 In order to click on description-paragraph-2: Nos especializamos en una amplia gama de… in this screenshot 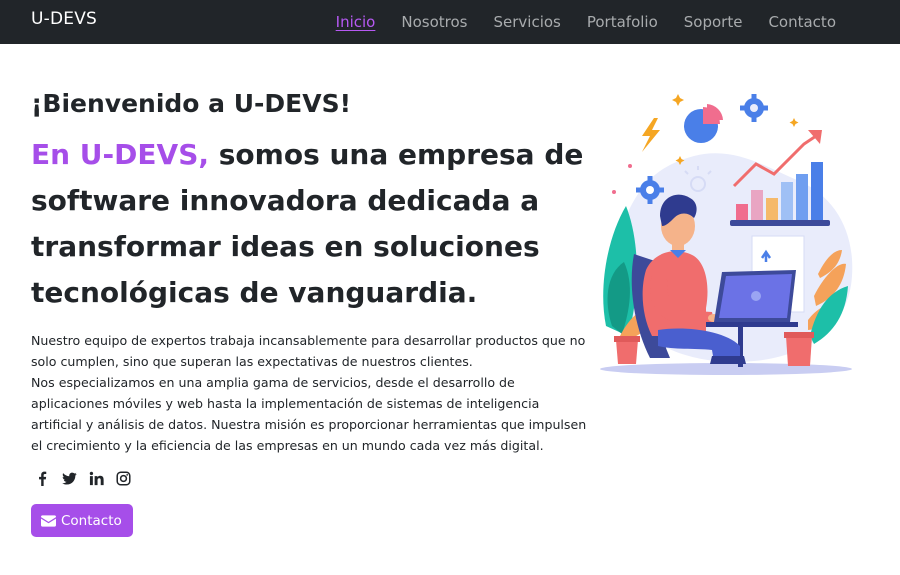, I will do `click(309, 414)`.